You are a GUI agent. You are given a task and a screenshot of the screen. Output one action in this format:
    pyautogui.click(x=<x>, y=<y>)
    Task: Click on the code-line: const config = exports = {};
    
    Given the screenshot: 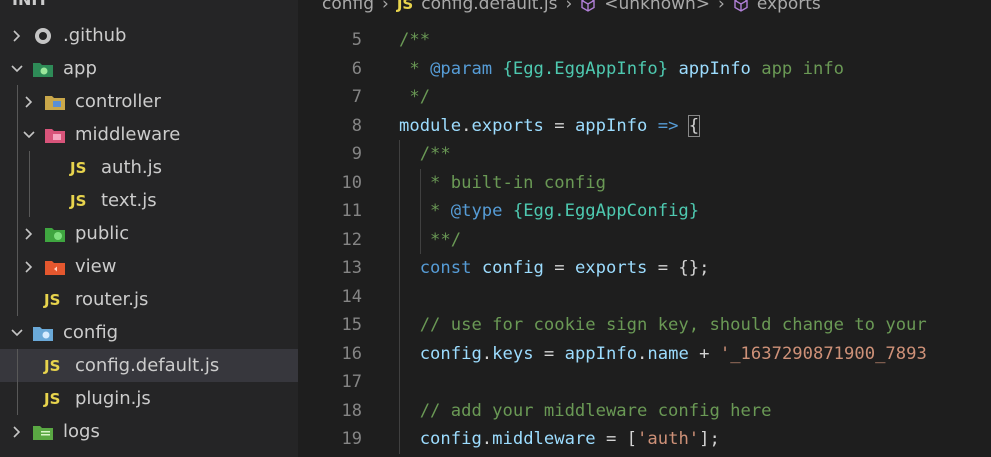 What is the action you would take?
    pyautogui.click(x=554, y=268)
    